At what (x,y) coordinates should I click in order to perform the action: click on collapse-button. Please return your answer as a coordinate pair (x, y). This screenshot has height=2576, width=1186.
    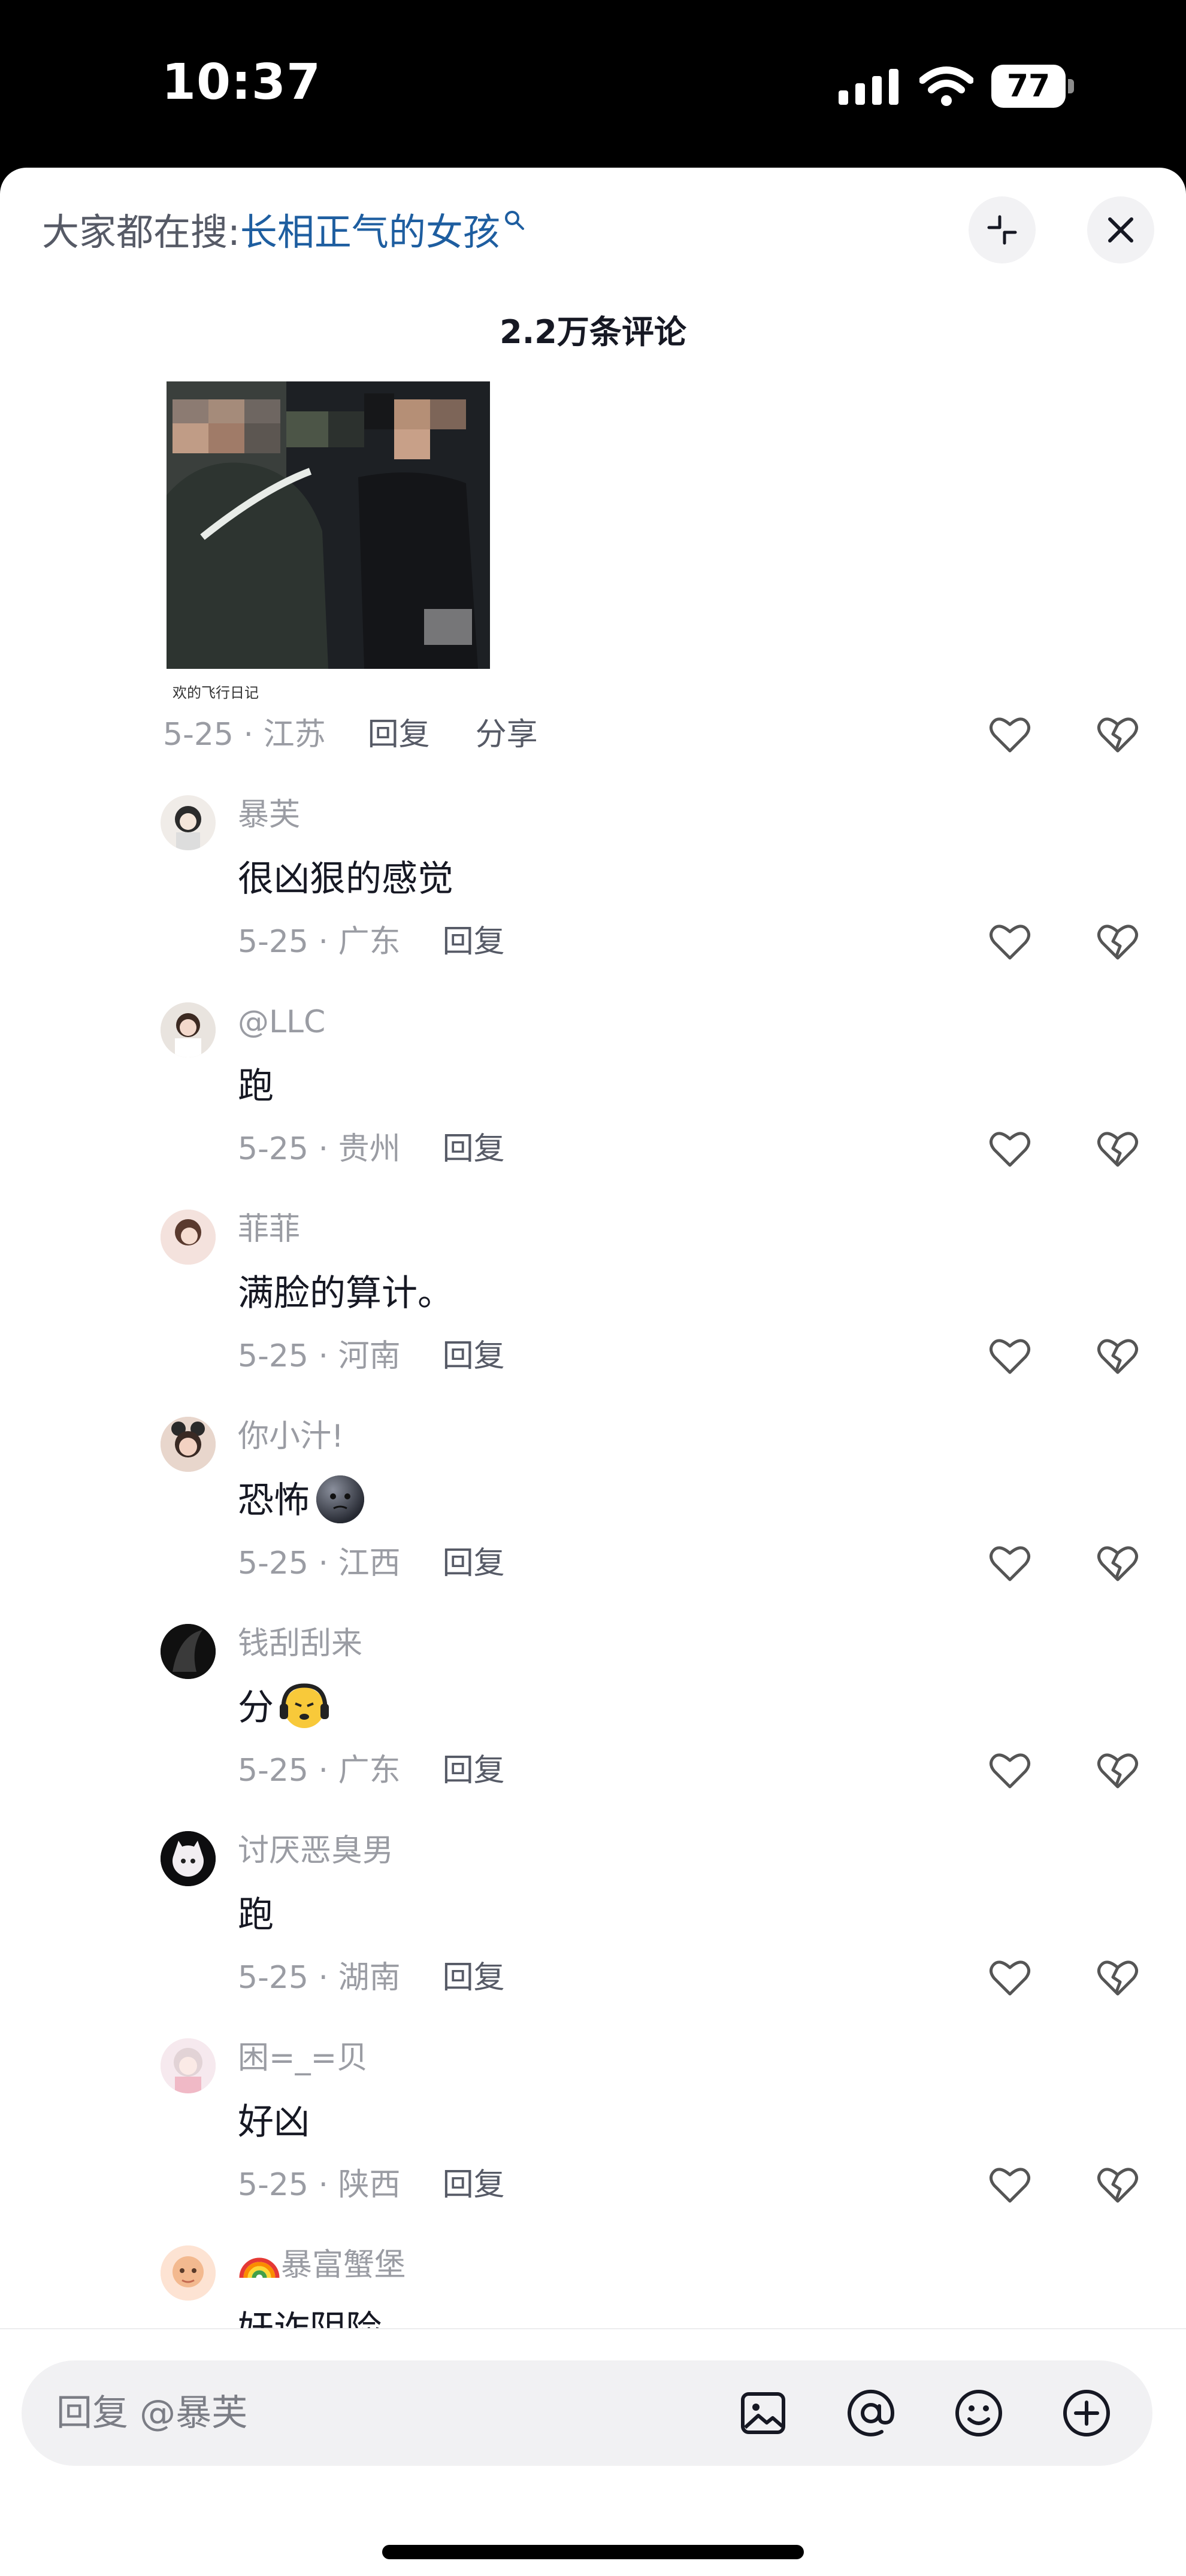
    Looking at the image, I should click on (1002, 229).